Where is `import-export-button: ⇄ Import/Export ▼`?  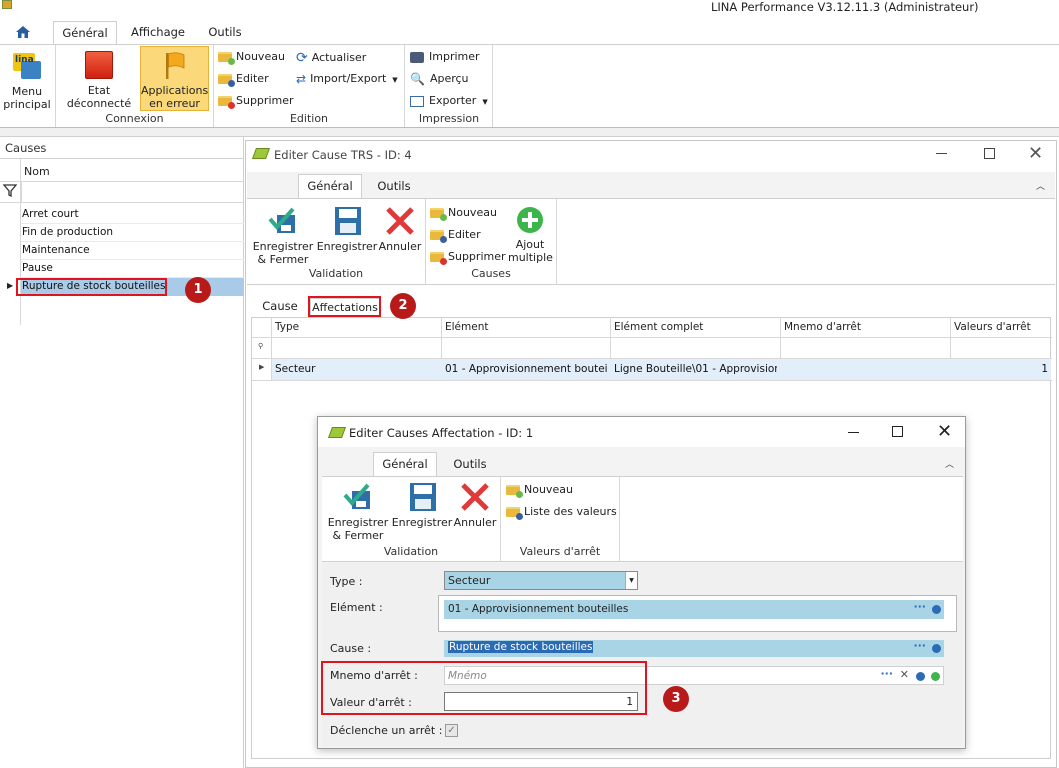
import-export-button: ⇄ Import/Export ▼ is located at coordinates (347, 79).